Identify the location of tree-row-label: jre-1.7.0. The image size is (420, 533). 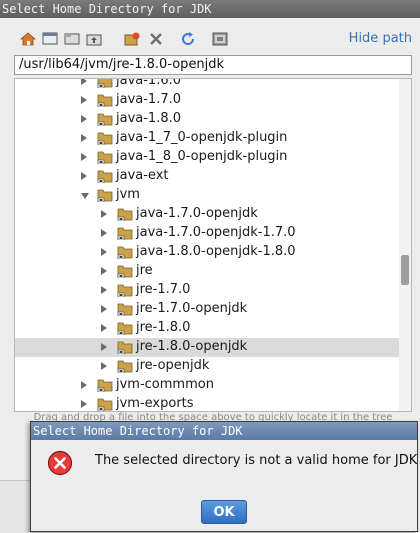
(163, 289).